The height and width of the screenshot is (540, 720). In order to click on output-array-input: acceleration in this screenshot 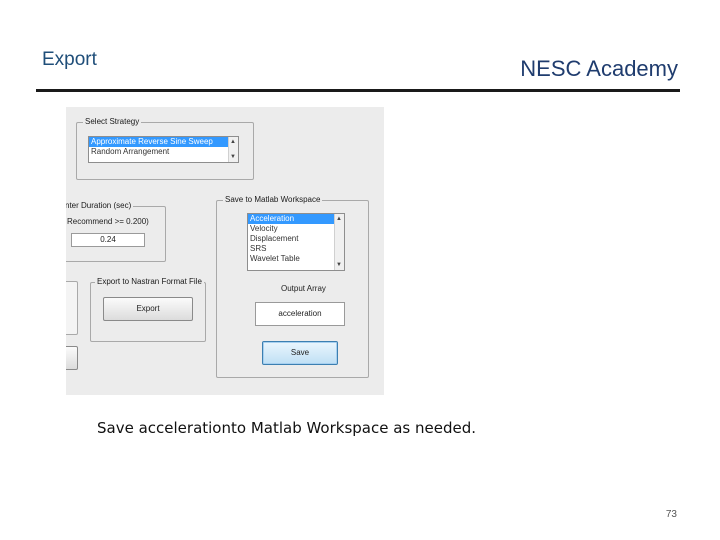, I will do `click(300, 314)`.